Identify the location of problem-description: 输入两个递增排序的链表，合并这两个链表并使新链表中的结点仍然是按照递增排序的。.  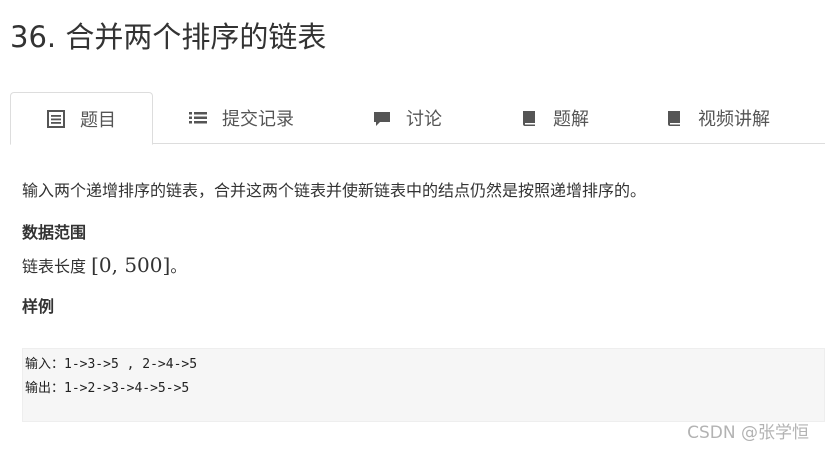
(334, 190).